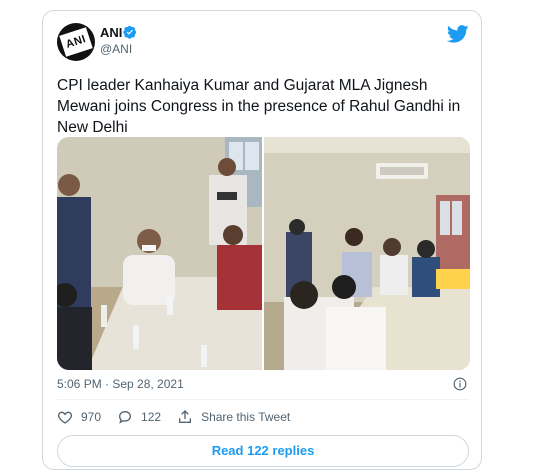 This screenshot has width=541, height=470. I want to click on reply-count: 122, so click(151, 417).